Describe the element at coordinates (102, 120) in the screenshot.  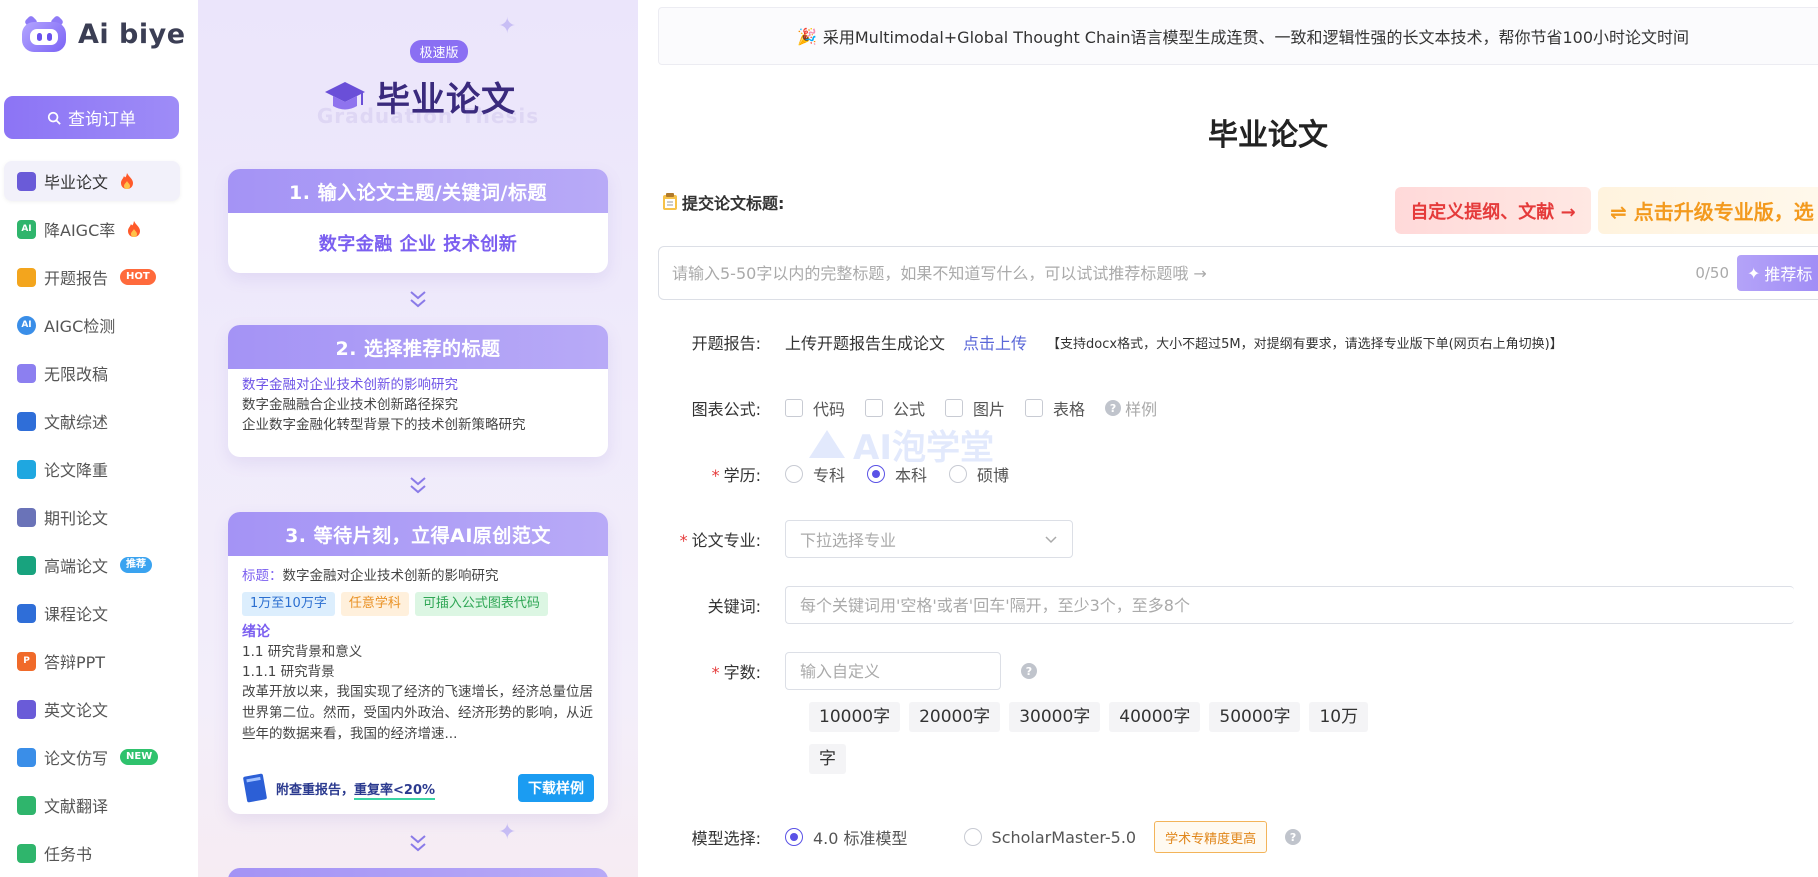
I see `search-order-label: 查询订单` at that location.